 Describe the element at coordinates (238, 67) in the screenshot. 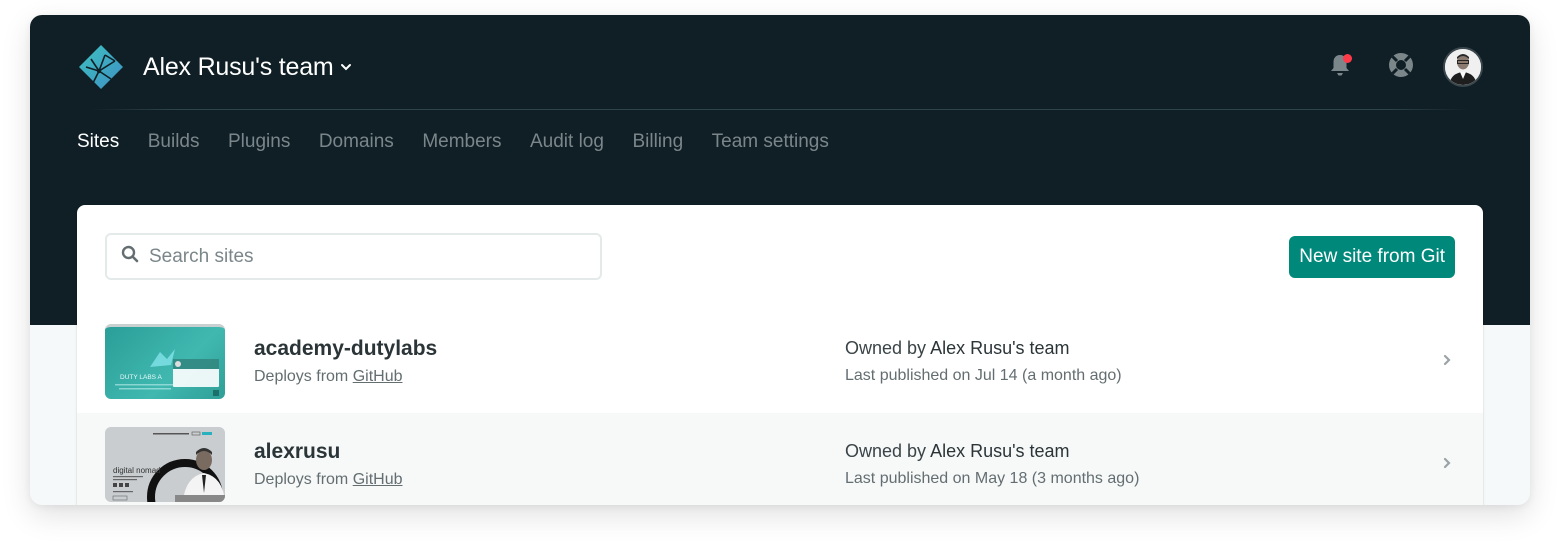

I see `team-name: Alex Rusu's team` at that location.